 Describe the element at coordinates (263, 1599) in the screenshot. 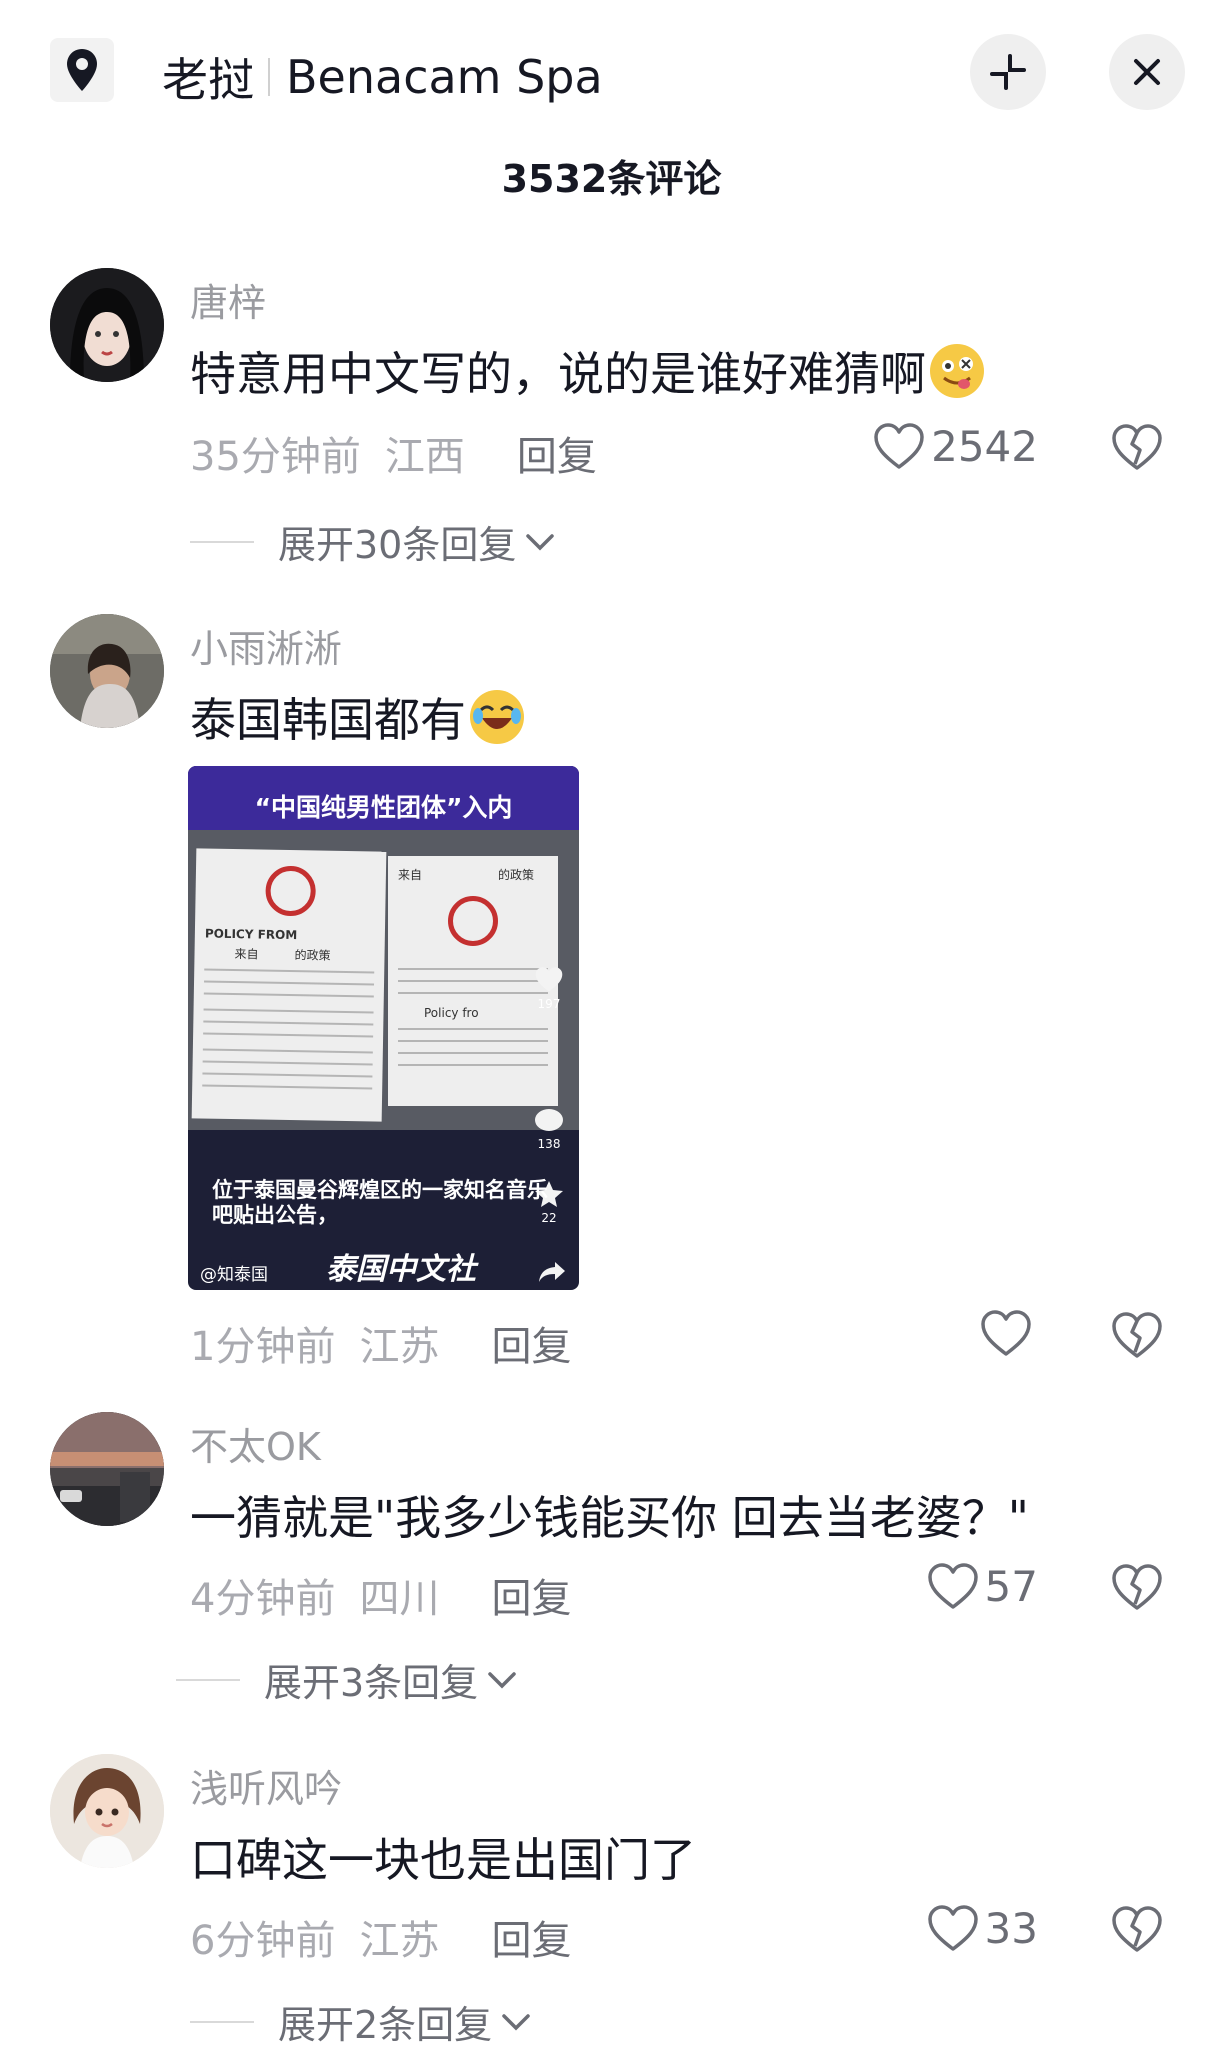

I see `comment-time: 4分钟前` at that location.